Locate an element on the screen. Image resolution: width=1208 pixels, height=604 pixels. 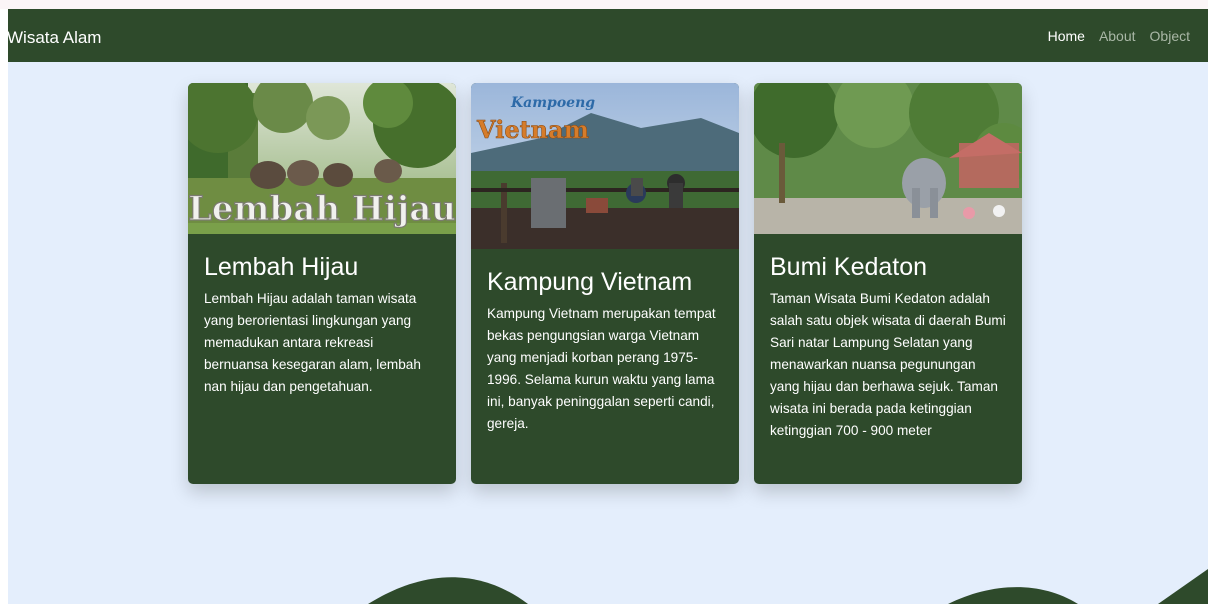
lembah-hijau-image: Lembah Hijau is located at coordinates (322, 158).